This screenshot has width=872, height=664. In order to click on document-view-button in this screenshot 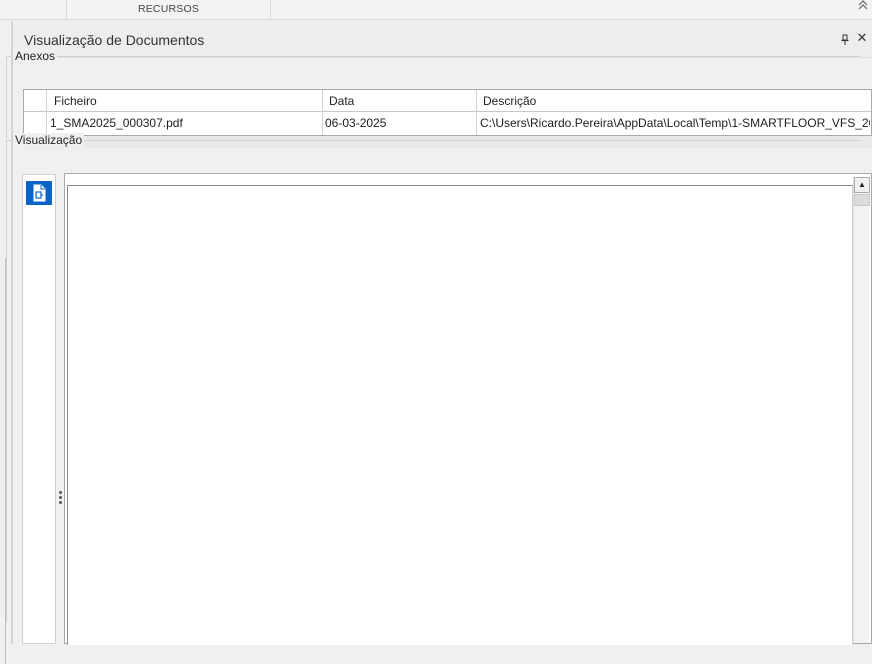, I will do `click(39, 193)`.